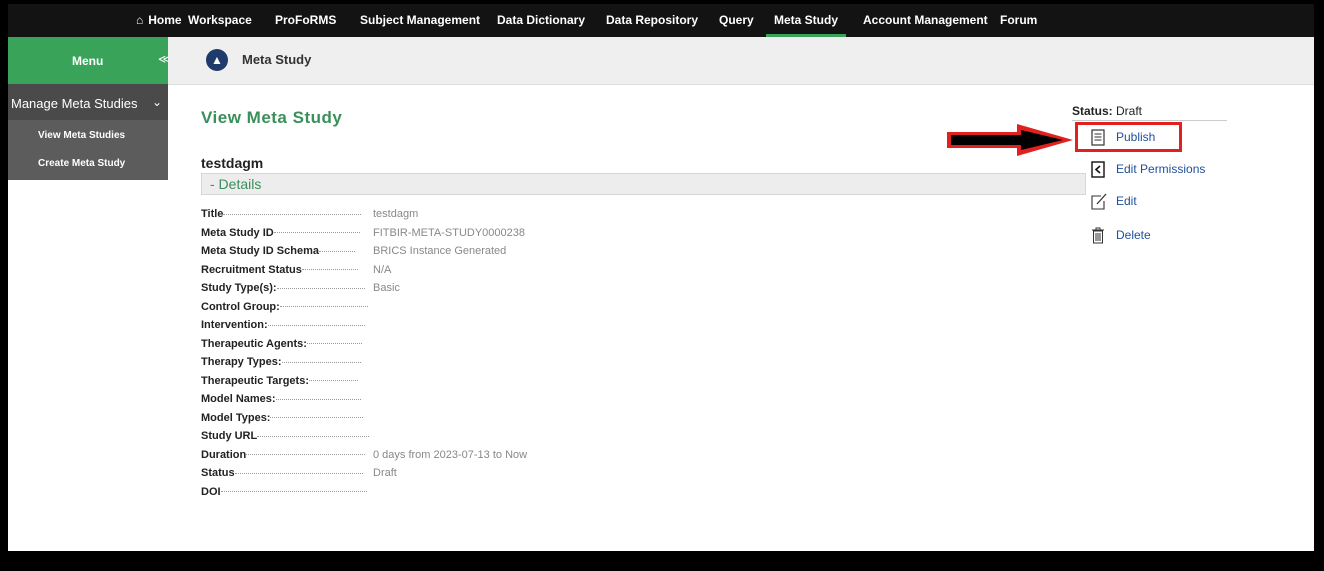  Describe the element at coordinates (285, 365) in the screenshot. I see `detail-row-therapy-types: Therapy Types:` at that location.